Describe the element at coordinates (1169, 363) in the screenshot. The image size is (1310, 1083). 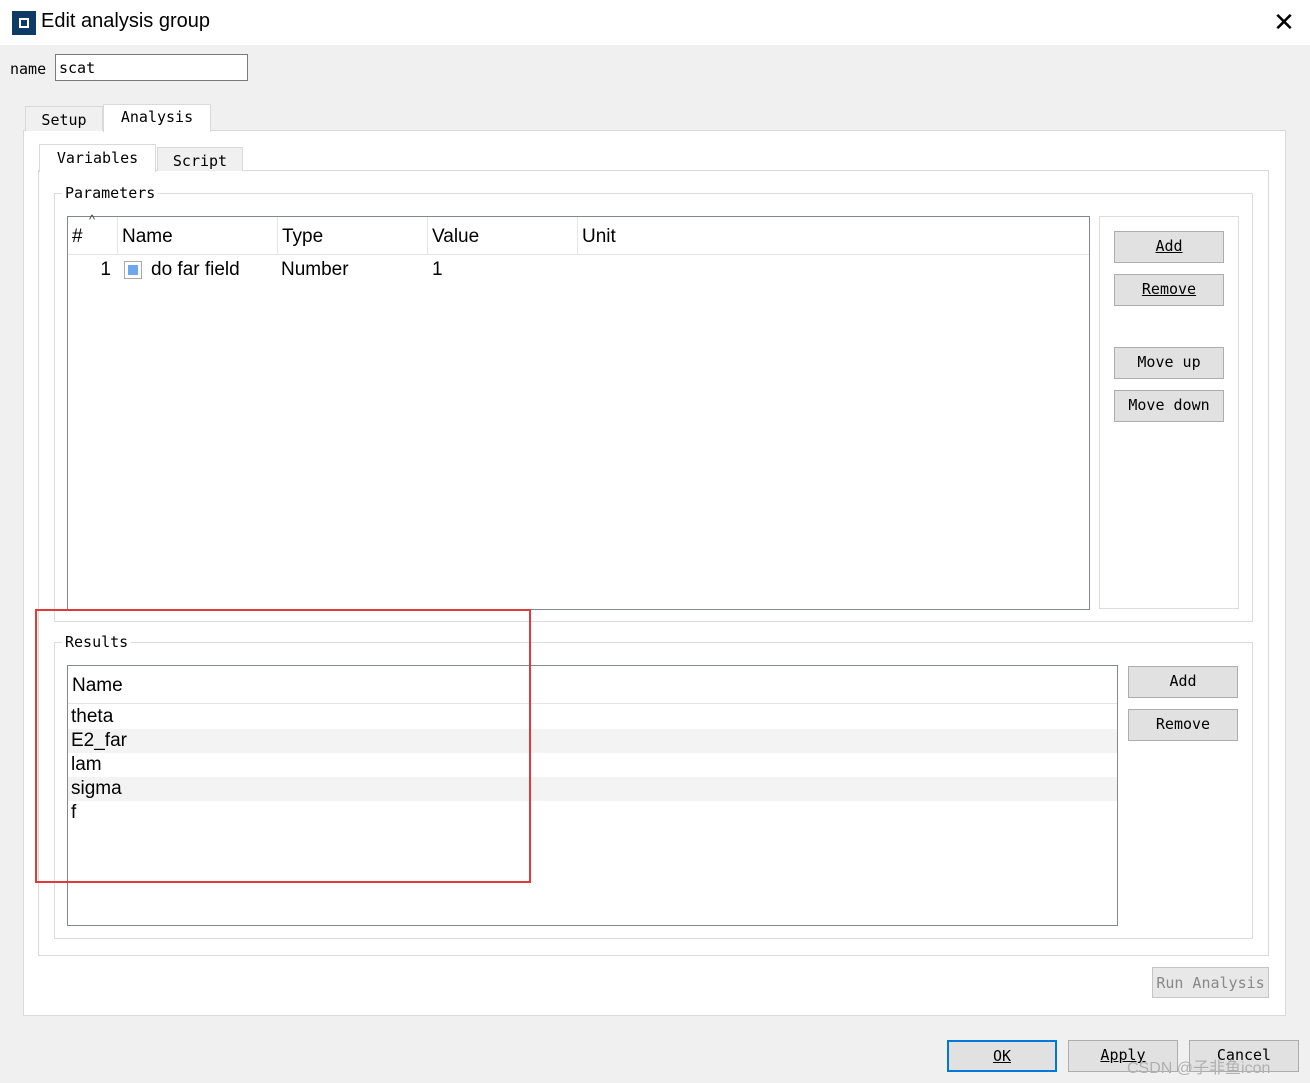
I see `move-up-button: Move up` at that location.